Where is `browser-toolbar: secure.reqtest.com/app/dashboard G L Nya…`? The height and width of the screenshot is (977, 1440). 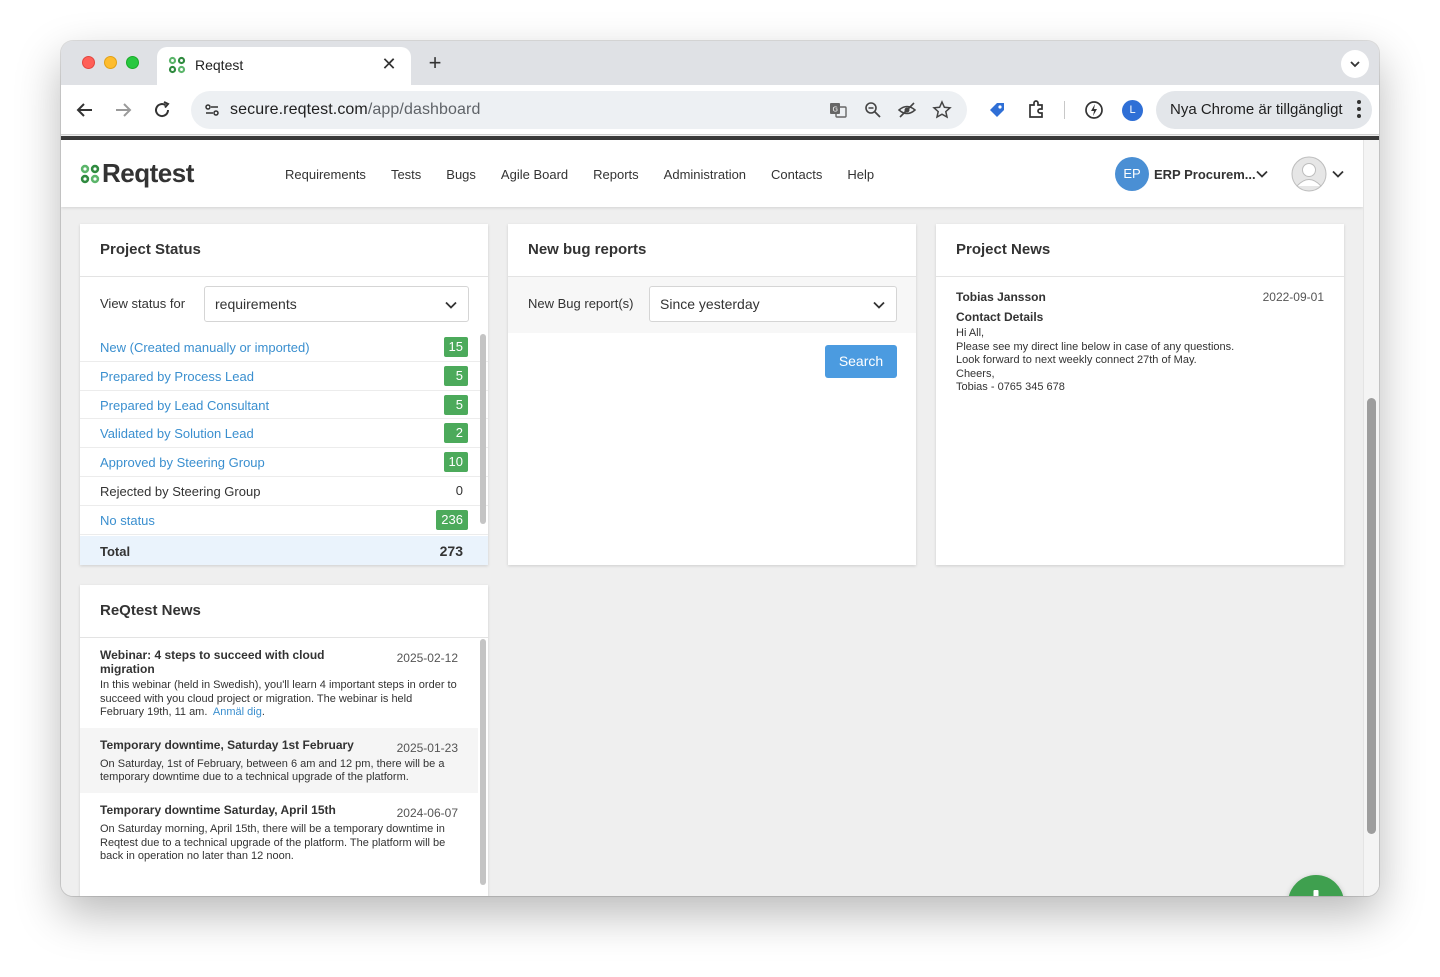 browser-toolbar: secure.reqtest.com/app/dashboard G L Nya… is located at coordinates (720, 110).